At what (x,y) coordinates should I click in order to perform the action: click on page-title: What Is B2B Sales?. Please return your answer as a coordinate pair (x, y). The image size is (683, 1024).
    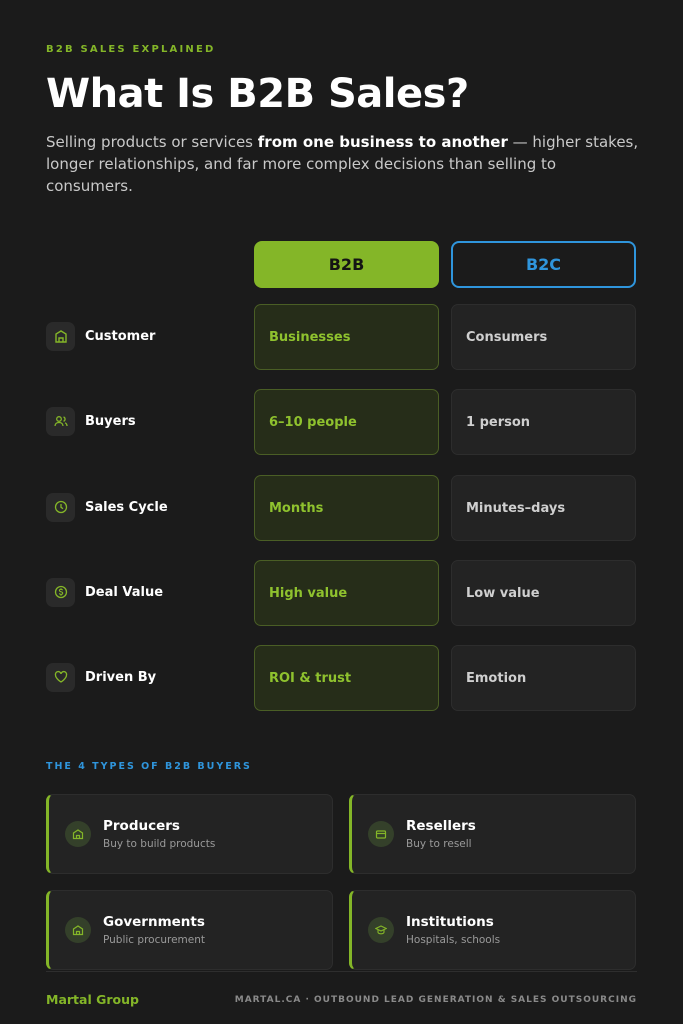
    Looking at the image, I should click on (257, 94).